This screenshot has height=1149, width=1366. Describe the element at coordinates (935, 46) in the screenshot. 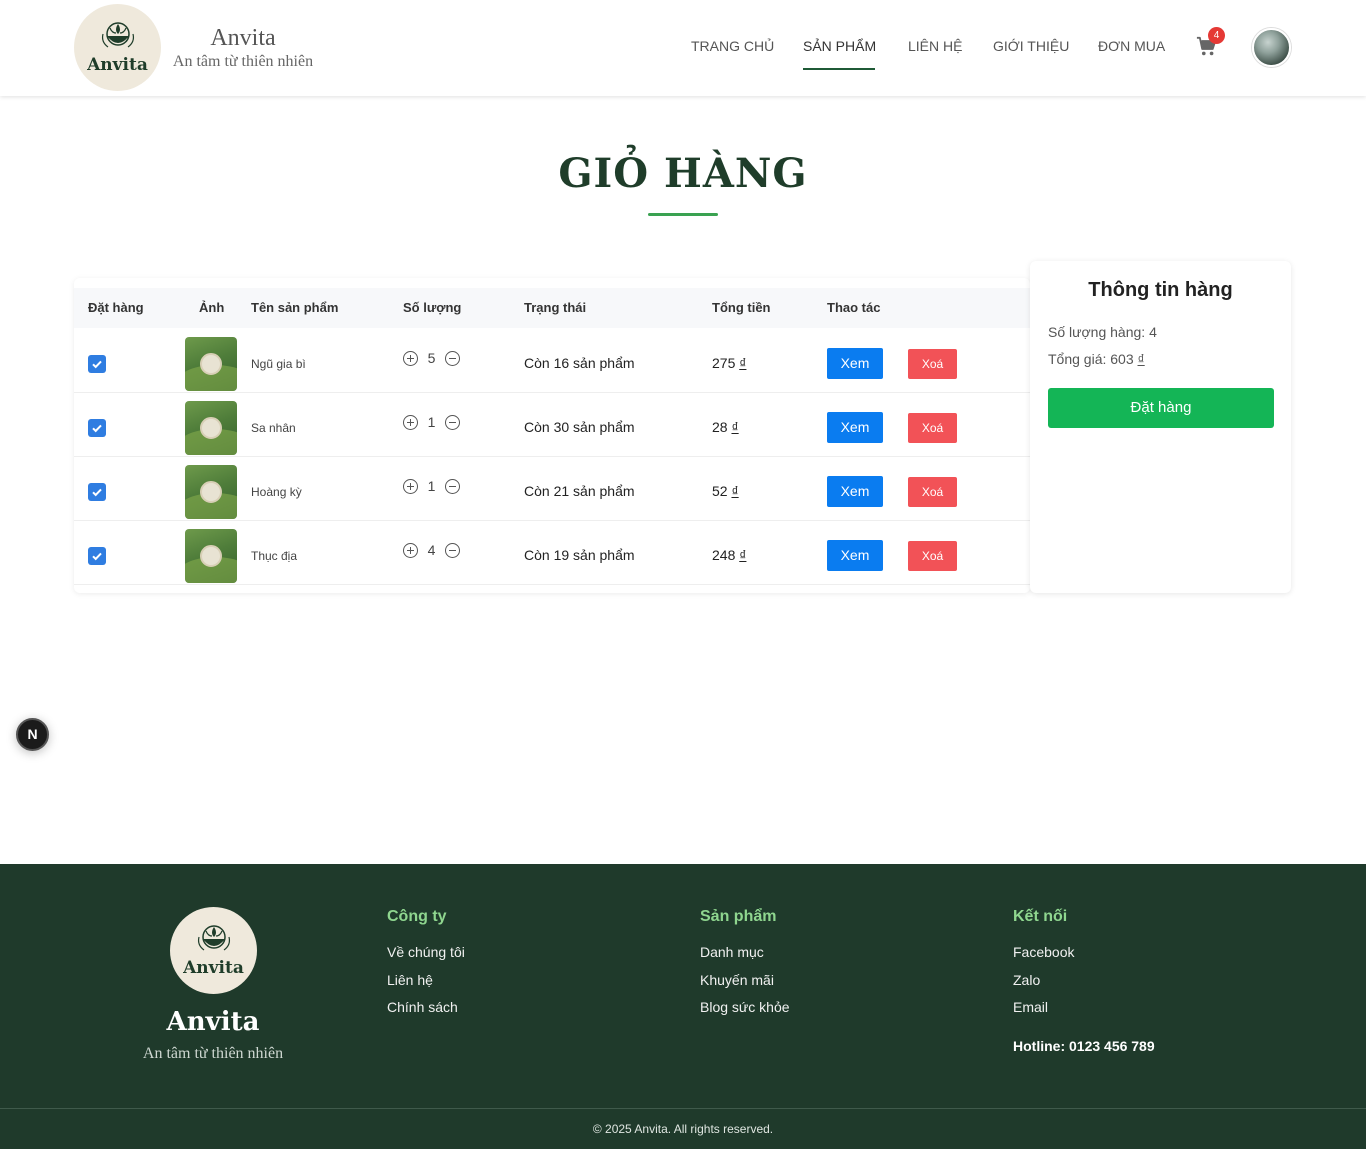

I see `nav-contact: LIÊN HỆ` at that location.